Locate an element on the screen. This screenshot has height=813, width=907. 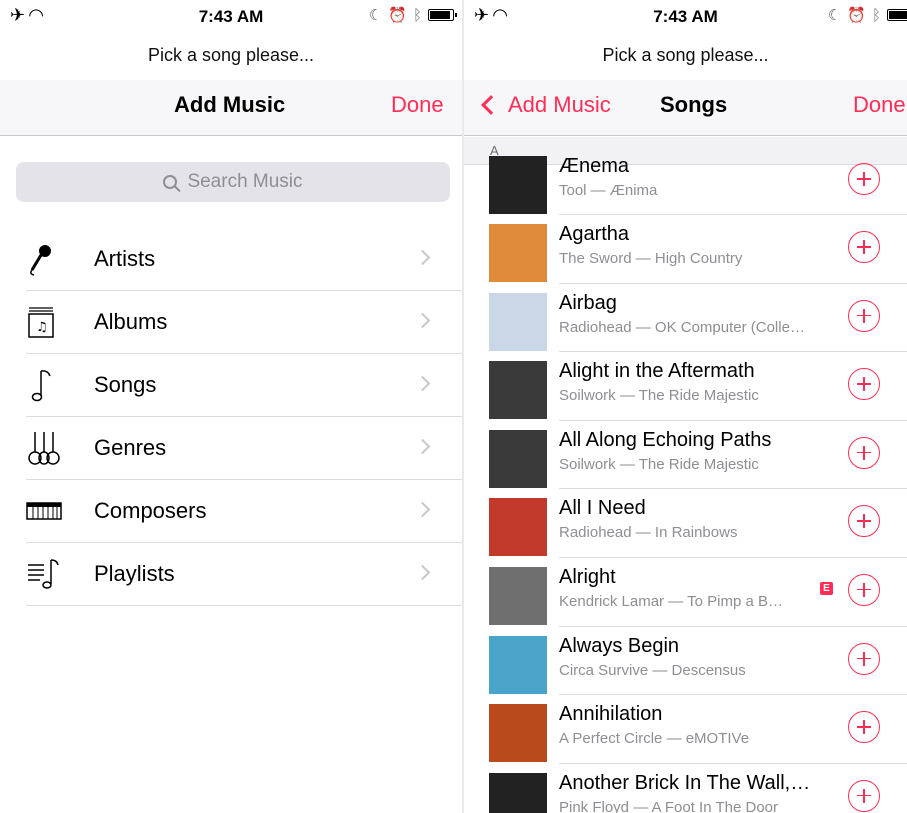
song-title: Airbag is located at coordinates (588, 302).